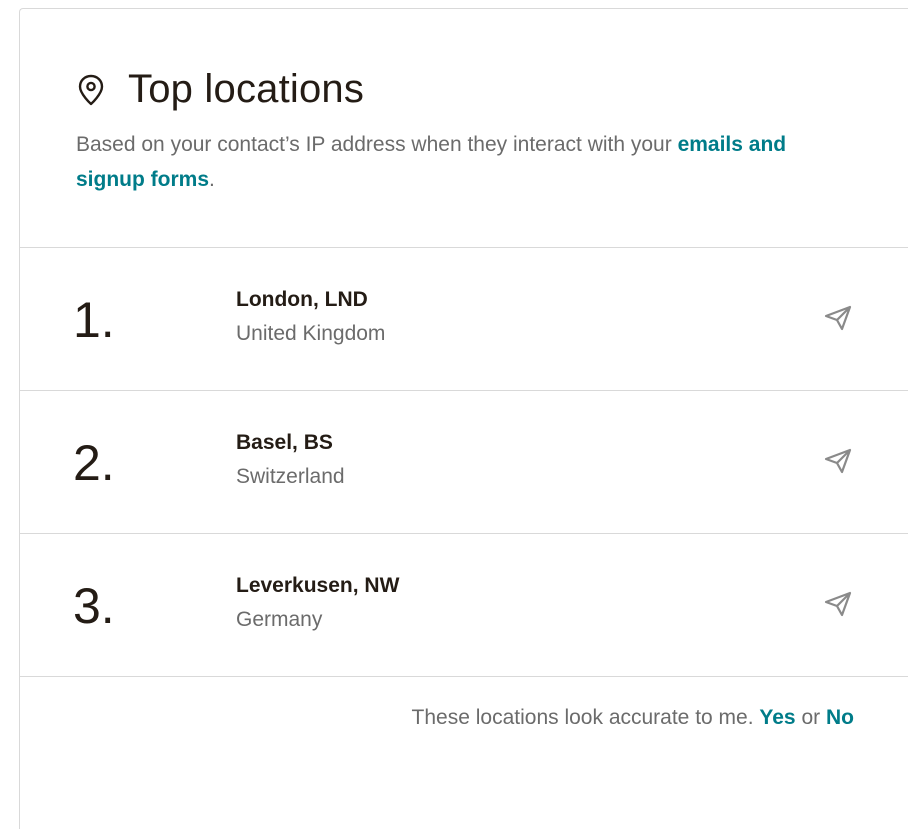 Image resolution: width=908 pixels, height=829 pixels. Describe the element at coordinates (311, 333) in the screenshot. I see `location-country: United Kingdom` at that location.